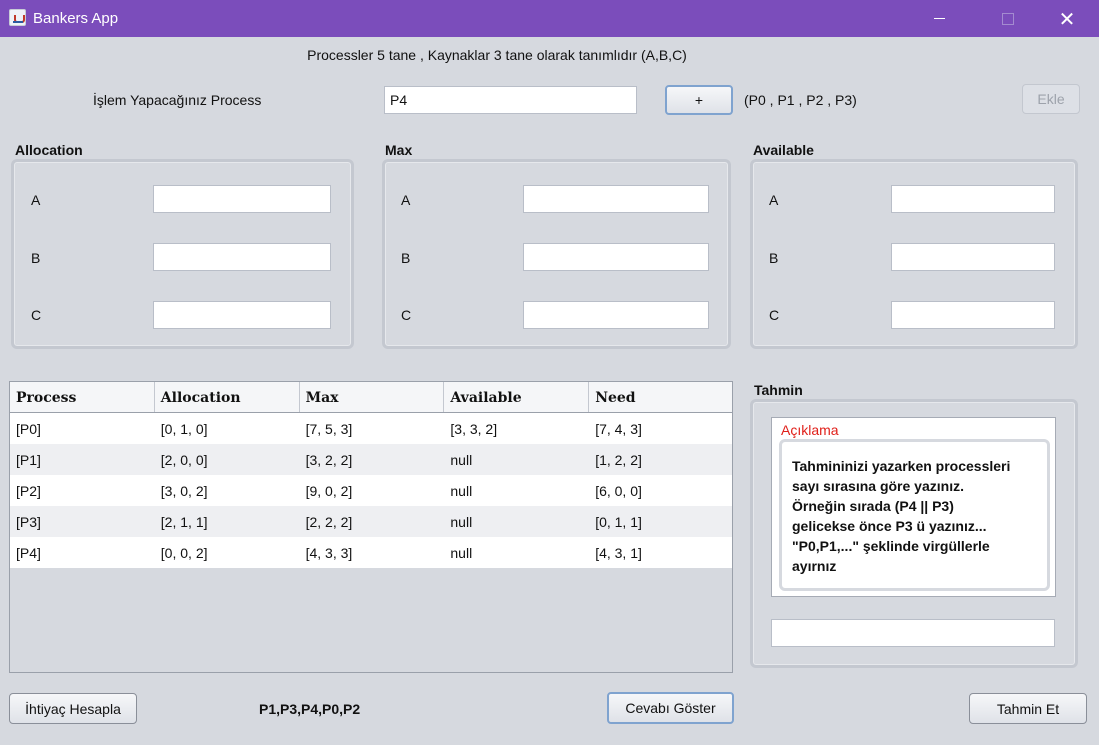 The height and width of the screenshot is (745, 1099). I want to click on minimize-button, so click(939, 18).